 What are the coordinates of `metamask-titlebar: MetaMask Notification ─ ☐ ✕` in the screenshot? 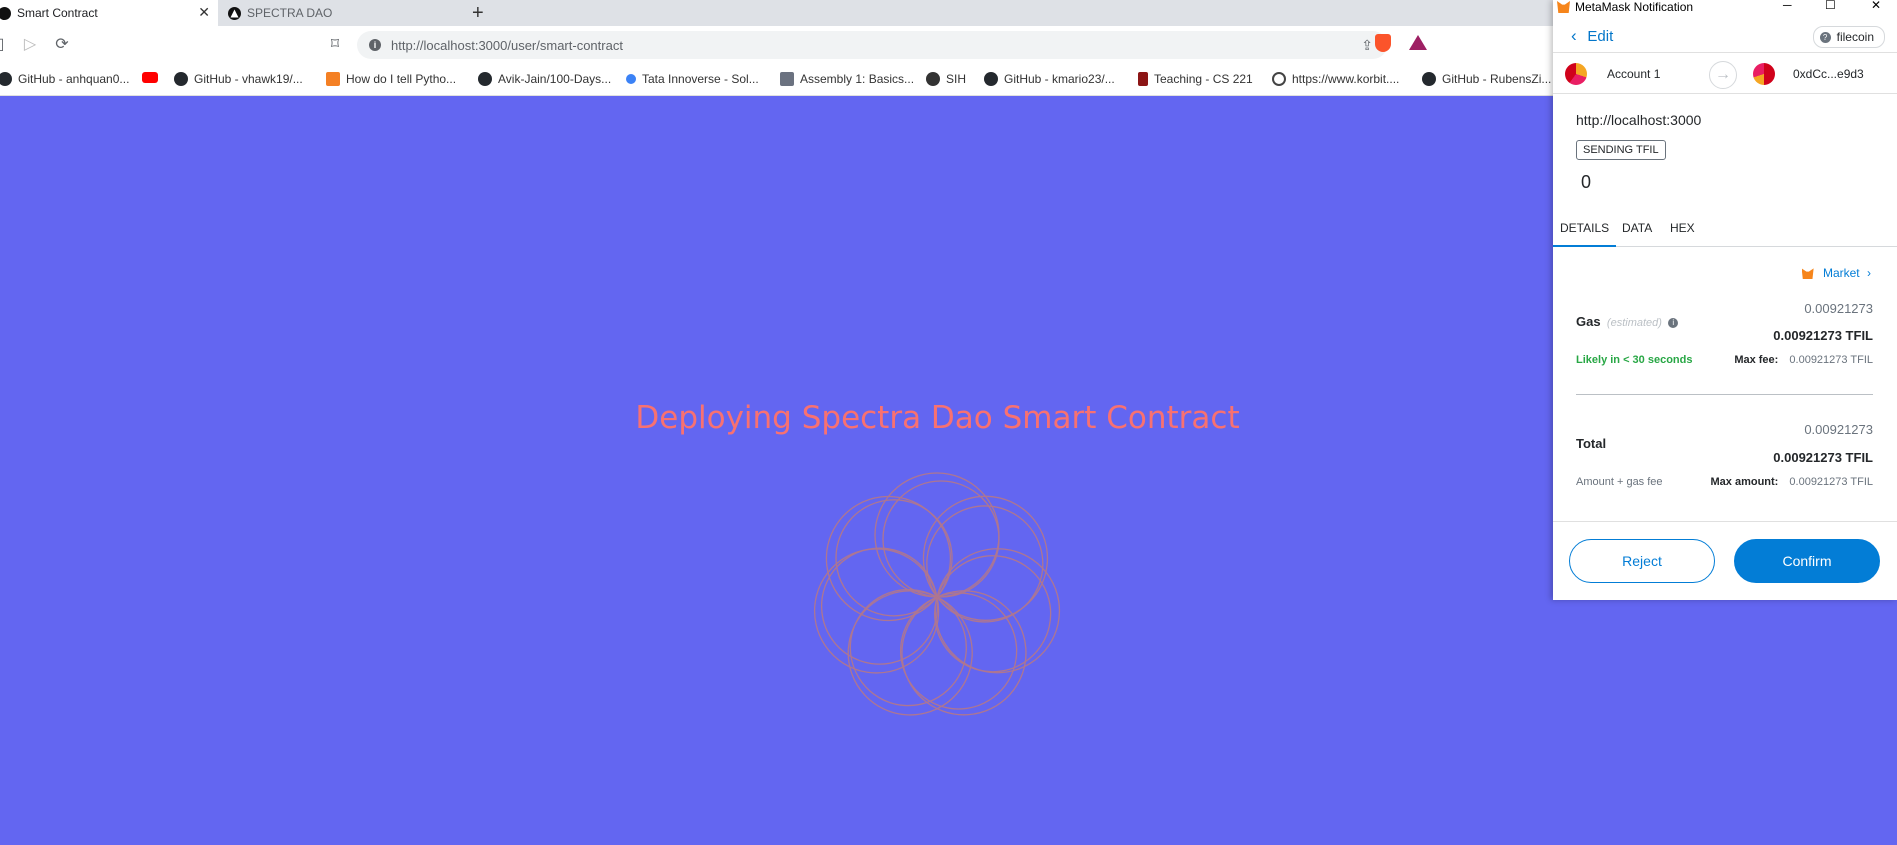 It's located at (1725, 7).